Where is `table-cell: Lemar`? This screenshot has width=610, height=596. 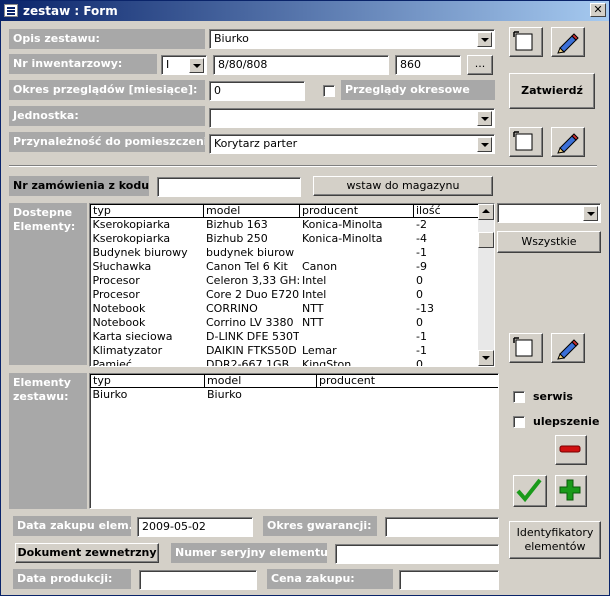 table-cell: Lemar is located at coordinates (356, 351).